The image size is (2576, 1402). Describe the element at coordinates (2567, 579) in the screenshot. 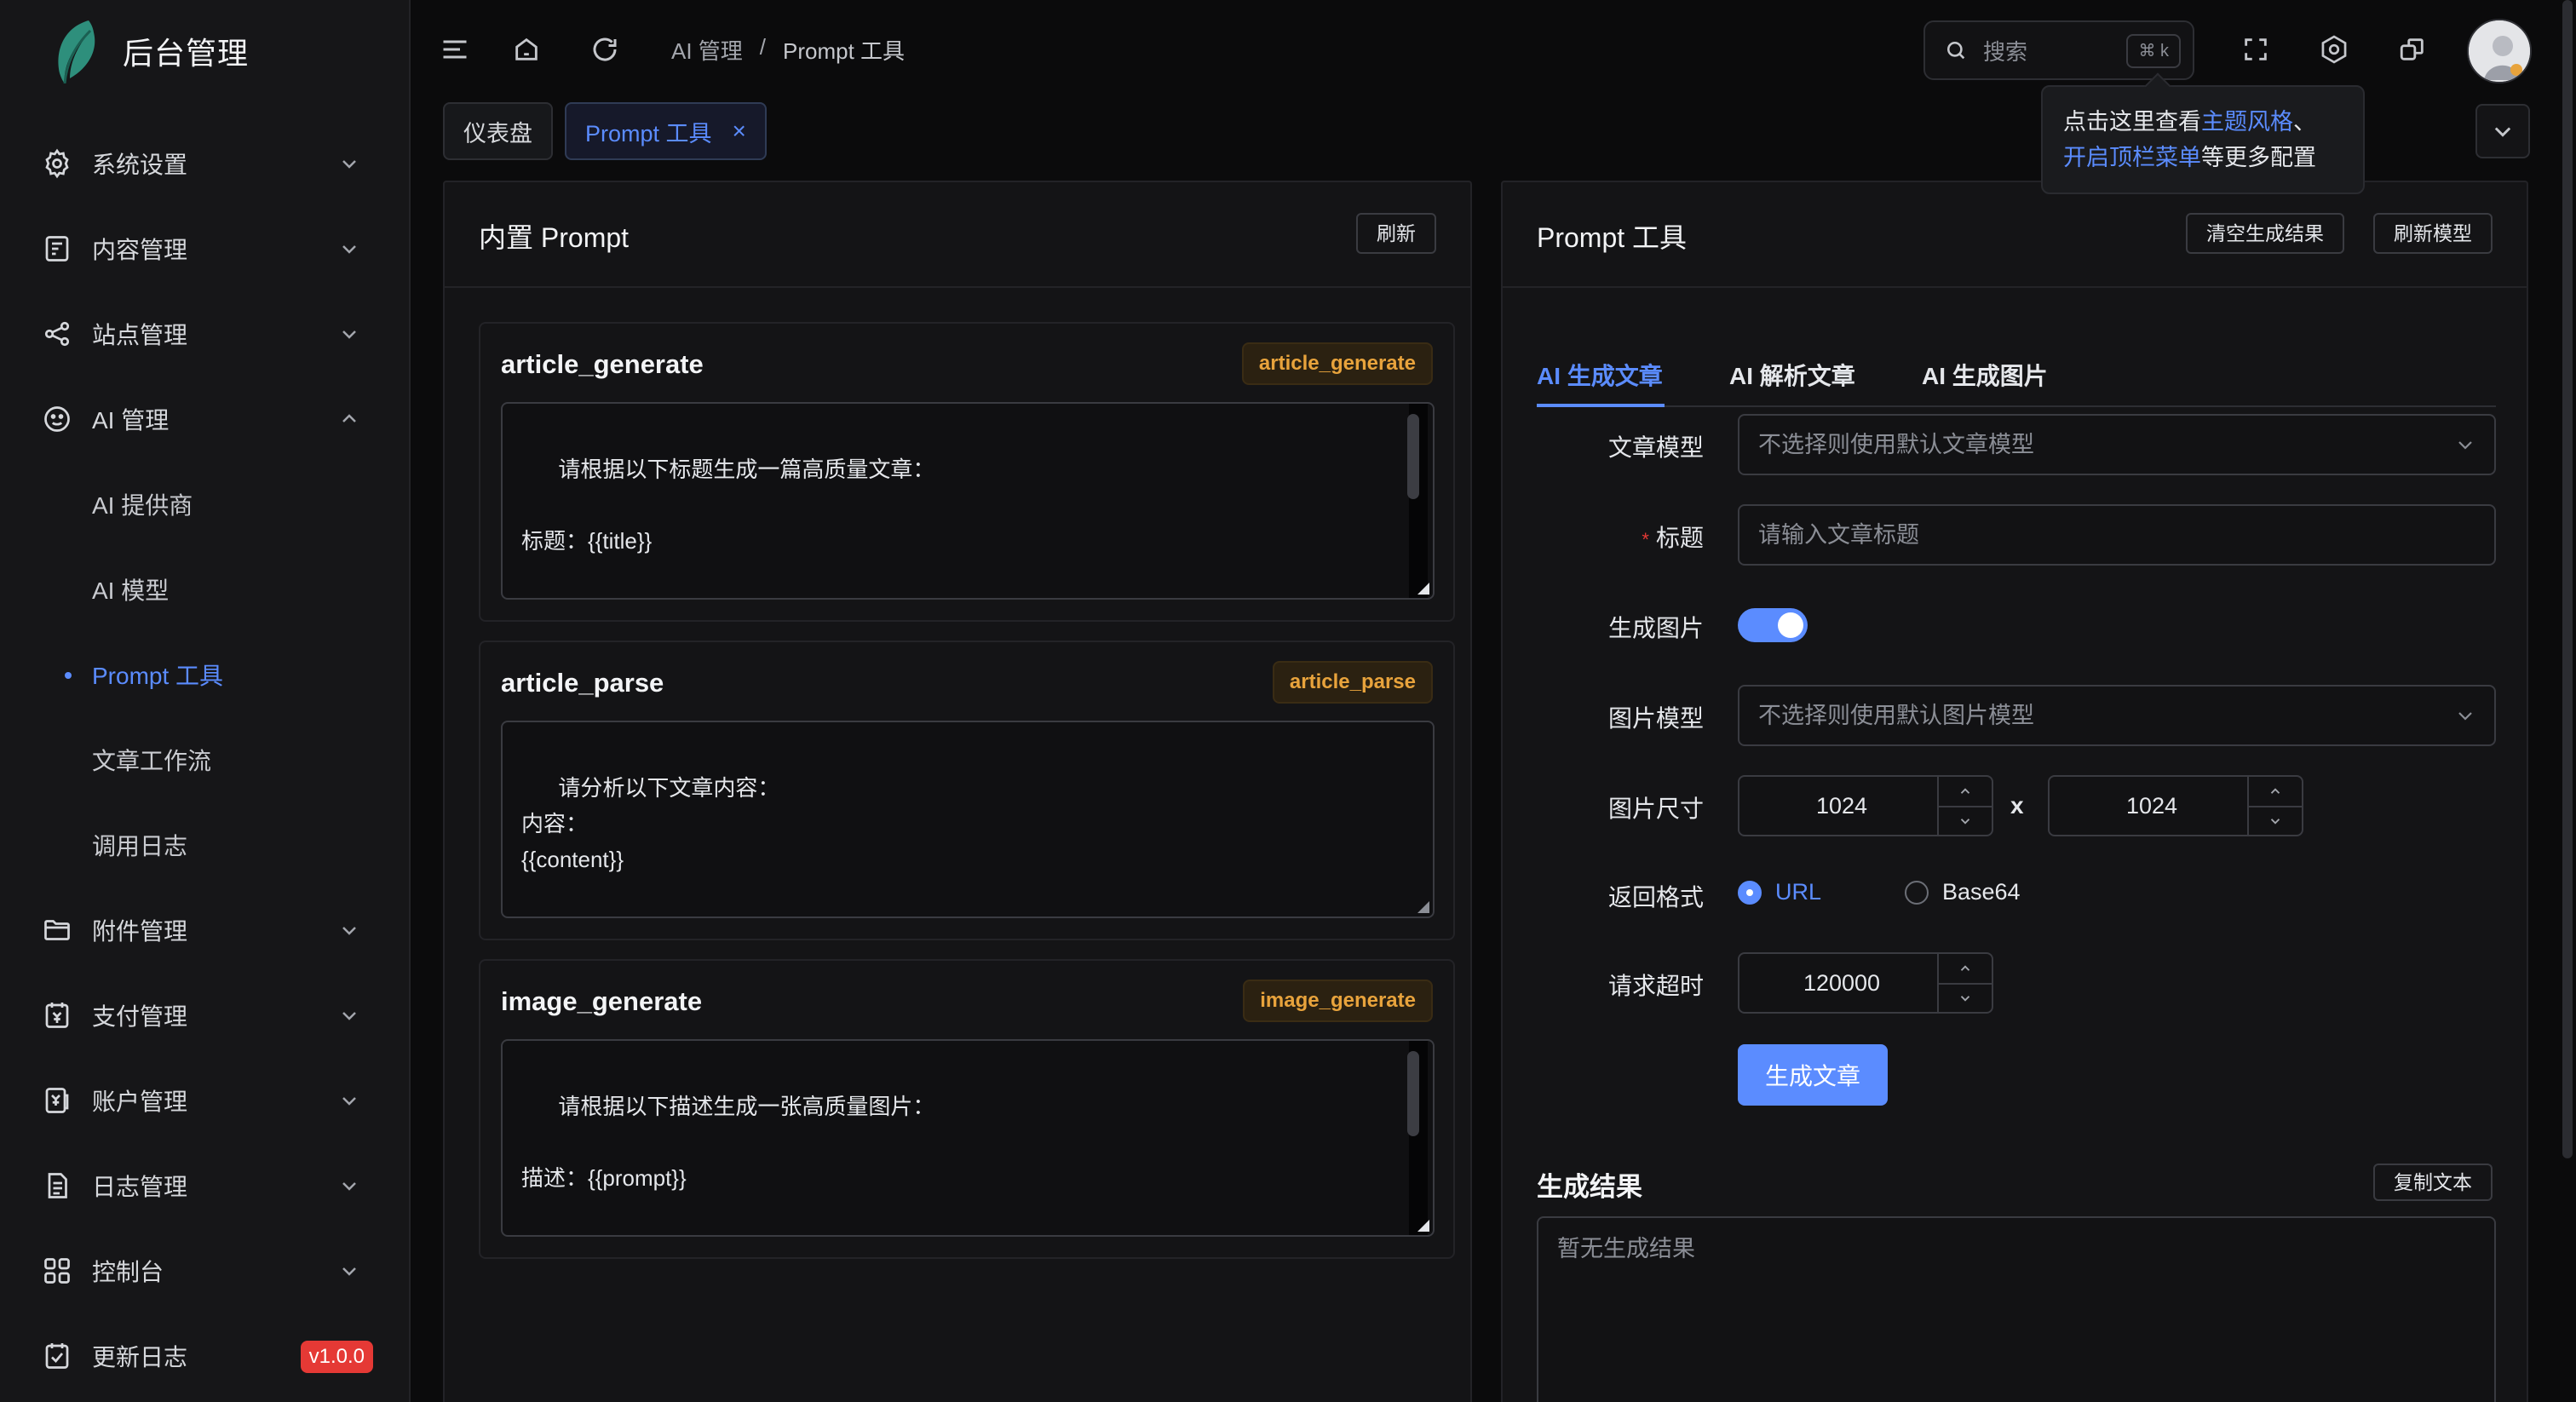

I see `page-scrollbar-thumb` at that location.